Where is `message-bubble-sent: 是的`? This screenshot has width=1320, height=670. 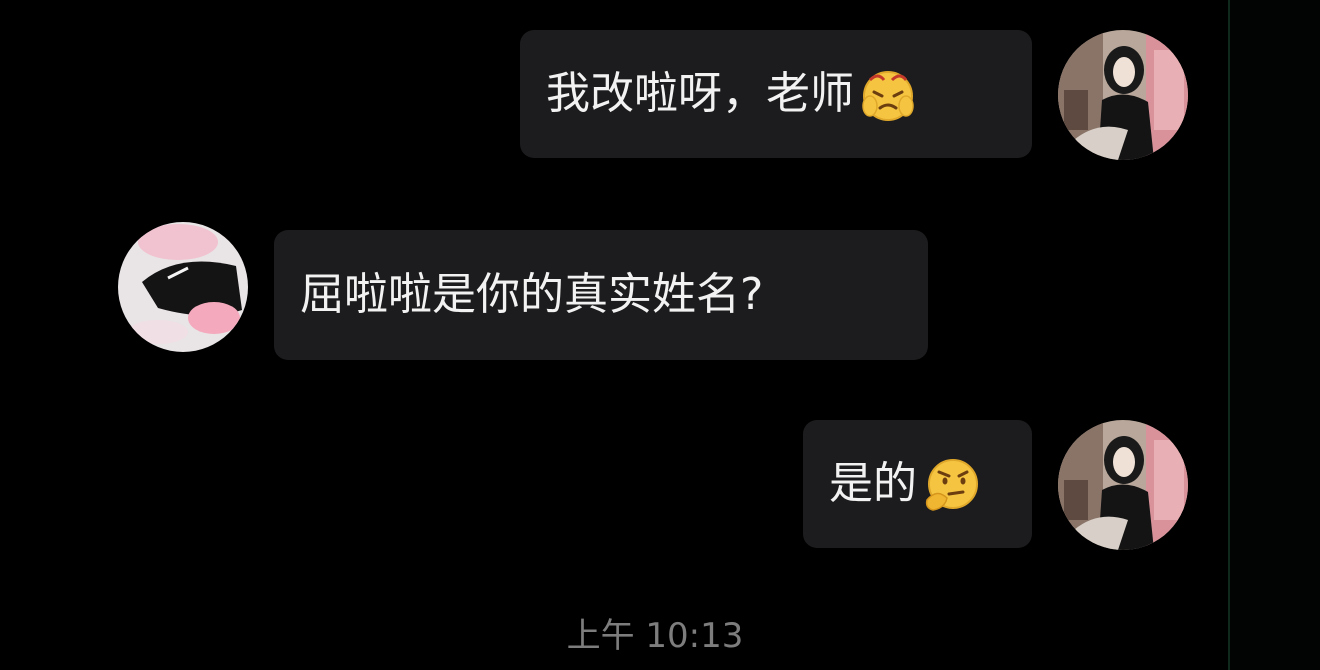
message-bubble-sent: 是的 is located at coordinates (917, 484).